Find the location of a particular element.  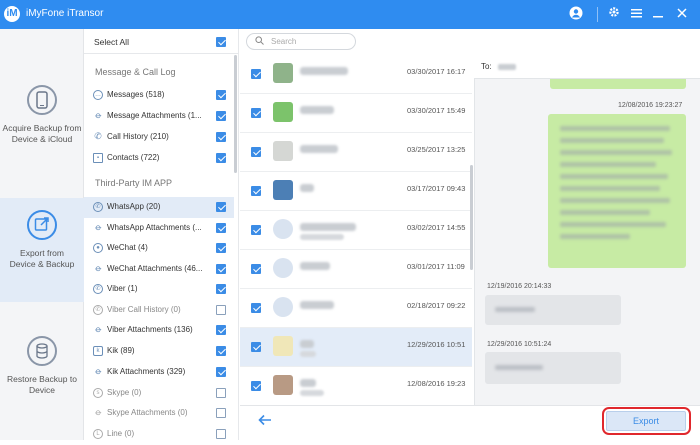

category-skype-attachments: ⌀ Skype Attachments (0) is located at coordinates (159, 413).